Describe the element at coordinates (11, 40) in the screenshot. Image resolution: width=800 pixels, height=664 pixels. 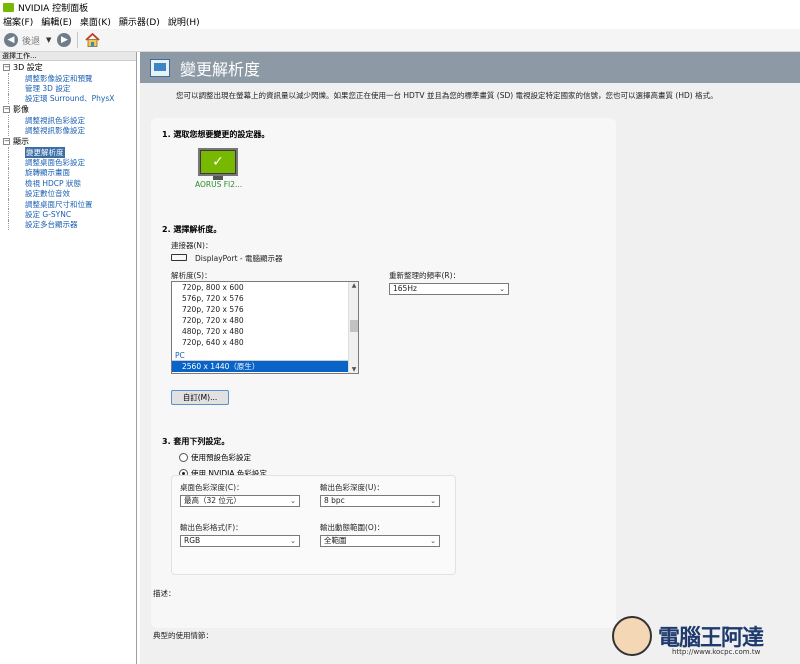
I see `back-arrow-icon: ◀` at that location.